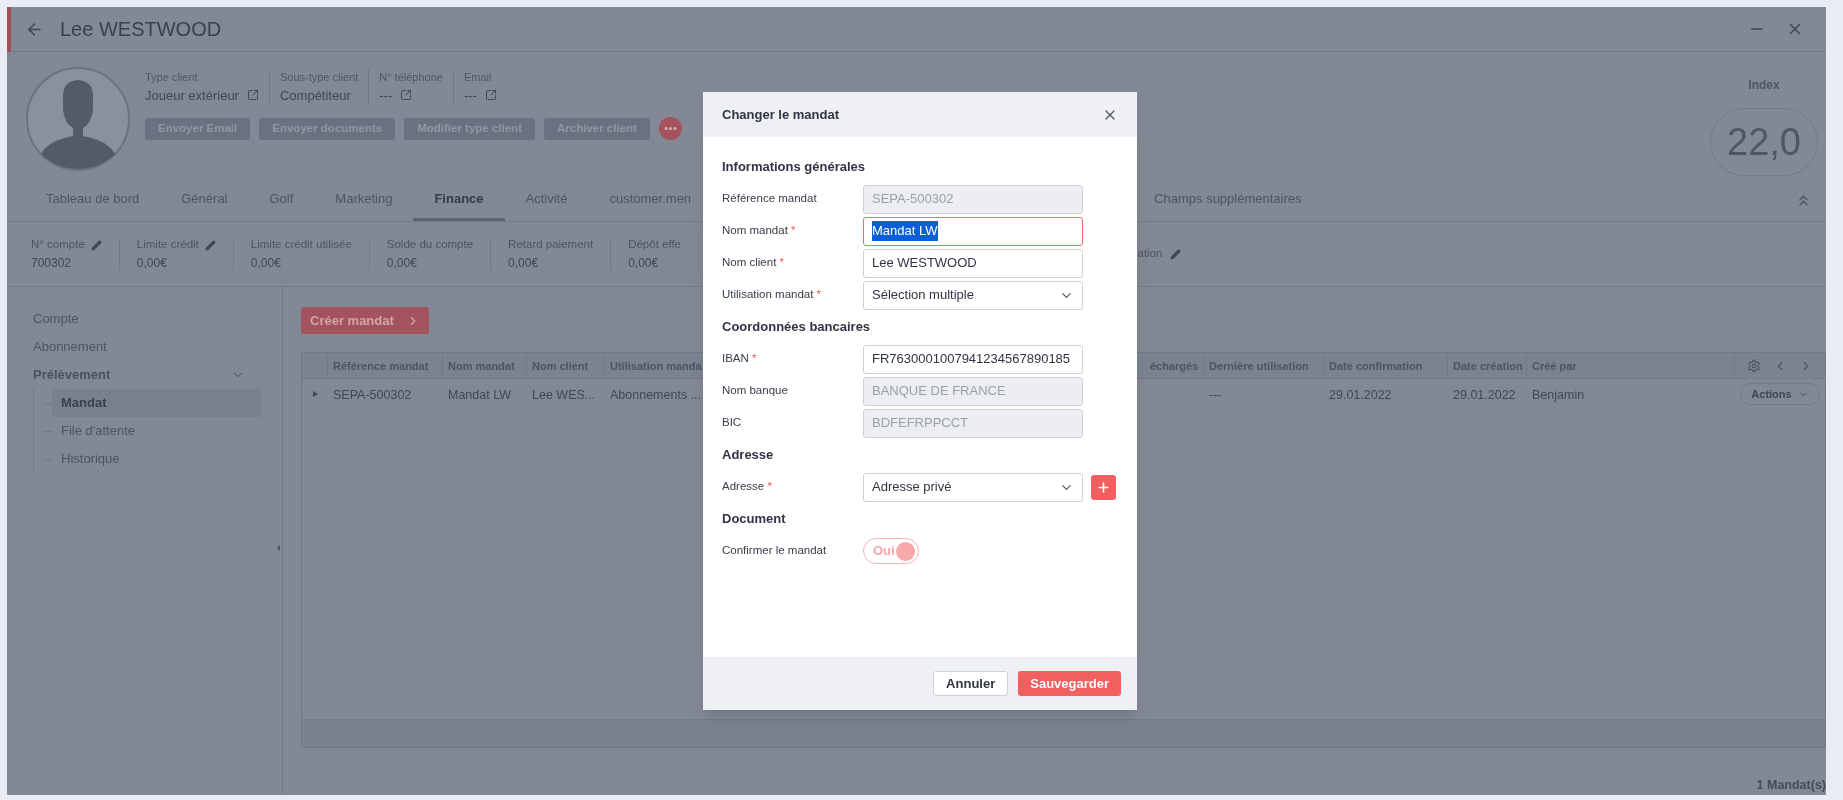  I want to click on text-field: FR7630001007941234567890185, so click(973, 359).